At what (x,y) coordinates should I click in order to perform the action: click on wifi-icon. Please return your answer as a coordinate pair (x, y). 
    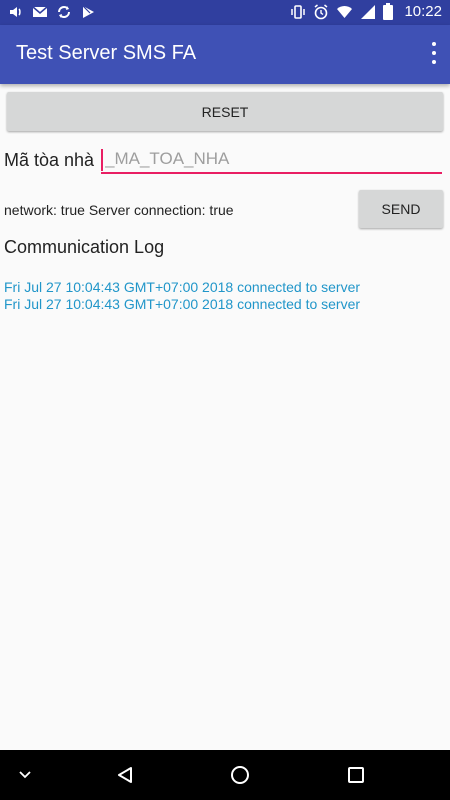
    Looking at the image, I should click on (344, 12).